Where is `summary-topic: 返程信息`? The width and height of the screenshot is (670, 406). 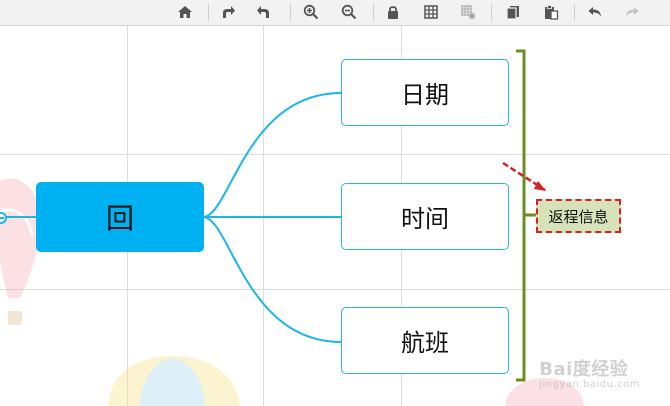
summary-topic: 返程信息 is located at coordinates (578, 216).